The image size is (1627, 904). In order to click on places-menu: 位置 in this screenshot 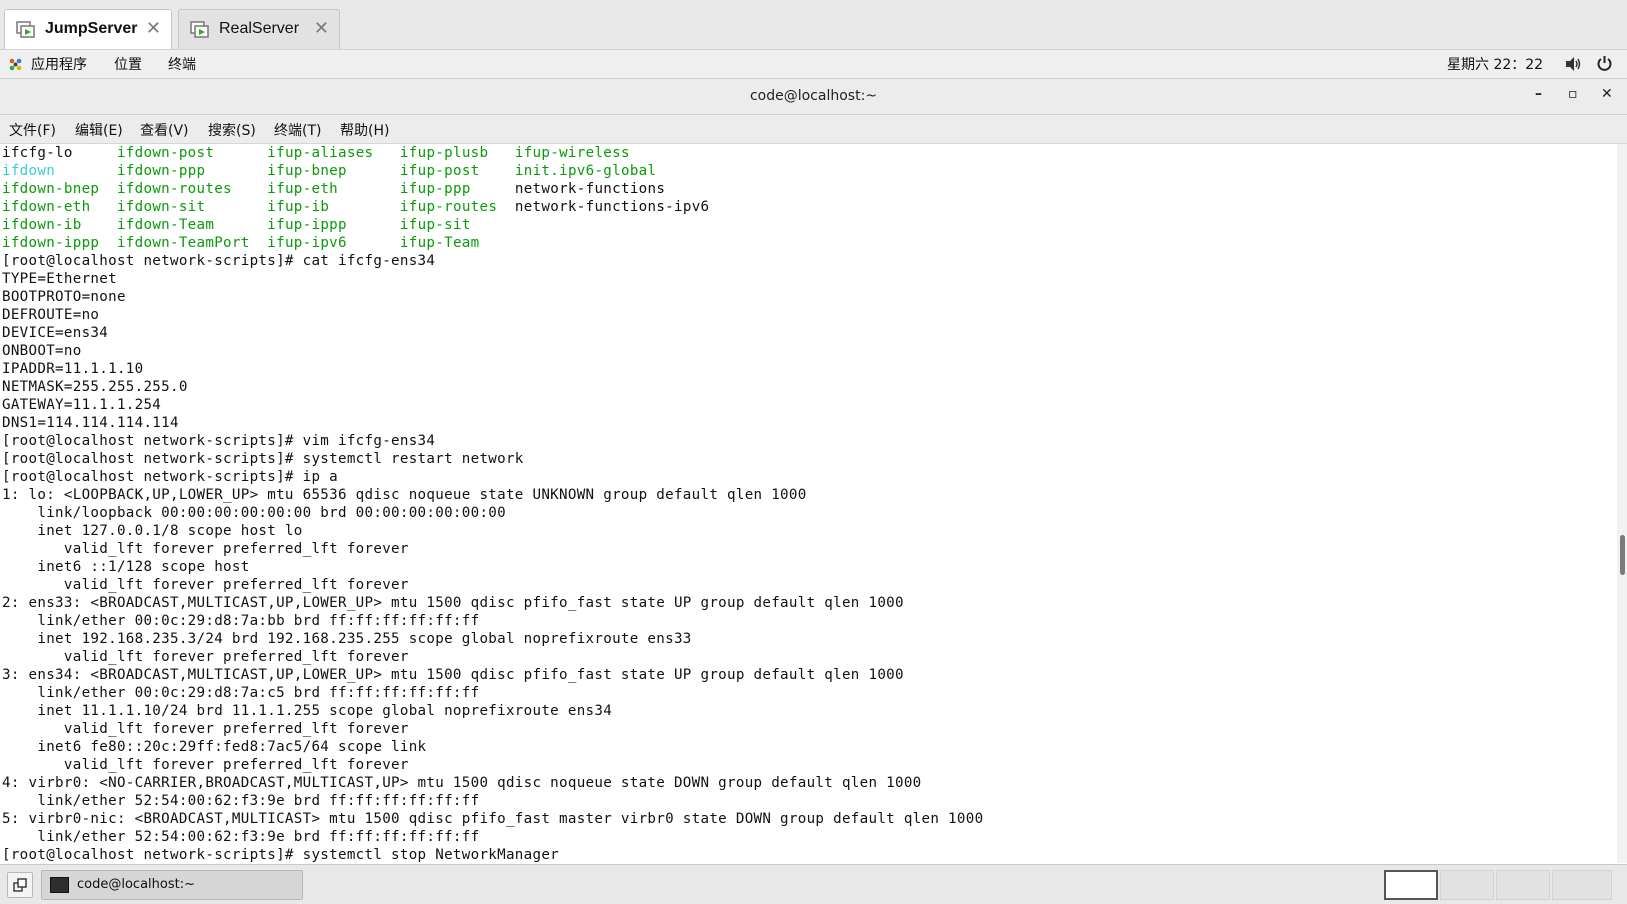, I will do `click(128, 64)`.